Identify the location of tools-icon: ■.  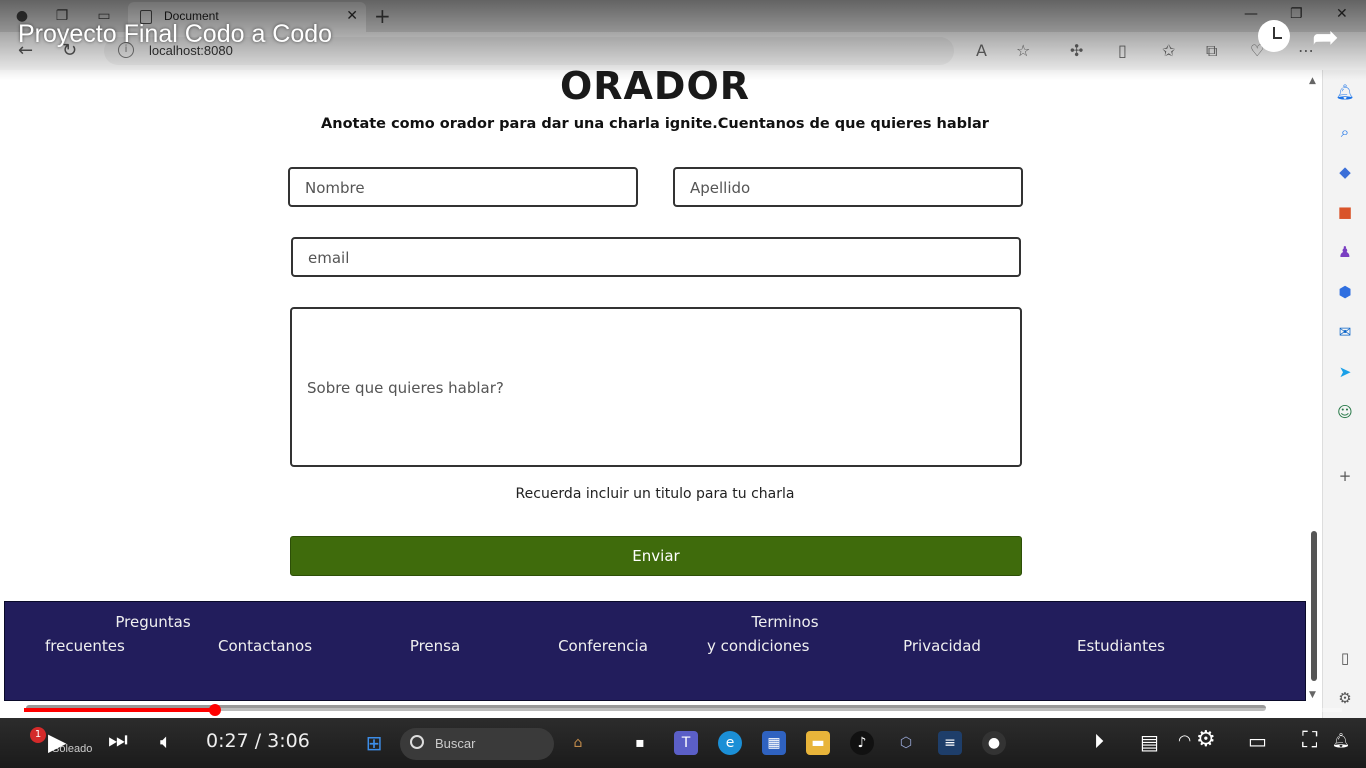
(1345, 212).